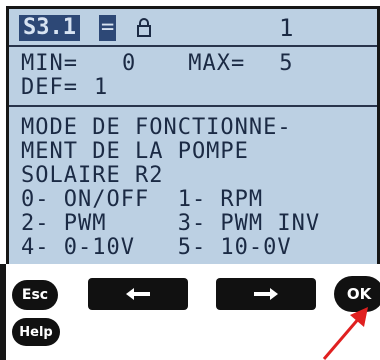 This screenshot has width=380, height=360. I want to click on right-arrow-button, so click(266, 294).